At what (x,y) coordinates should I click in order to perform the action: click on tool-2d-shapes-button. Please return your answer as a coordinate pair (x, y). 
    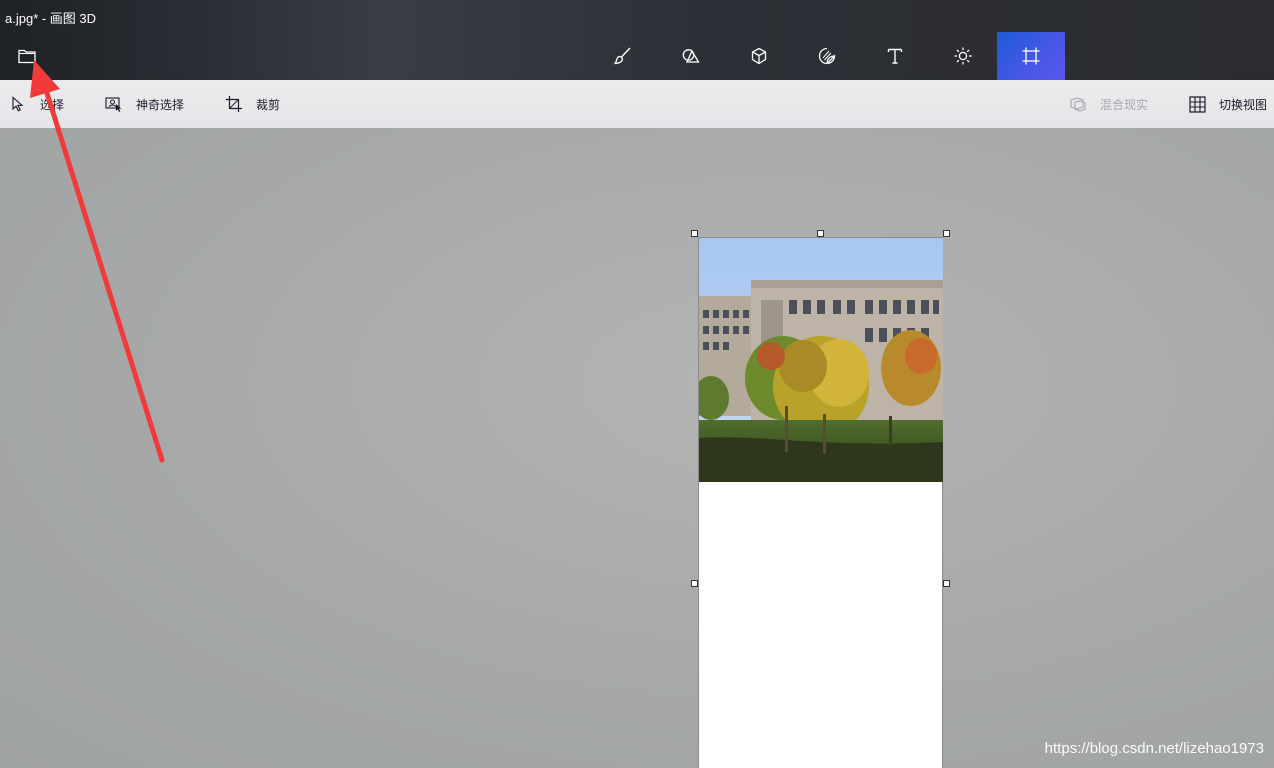
    Looking at the image, I should click on (691, 56).